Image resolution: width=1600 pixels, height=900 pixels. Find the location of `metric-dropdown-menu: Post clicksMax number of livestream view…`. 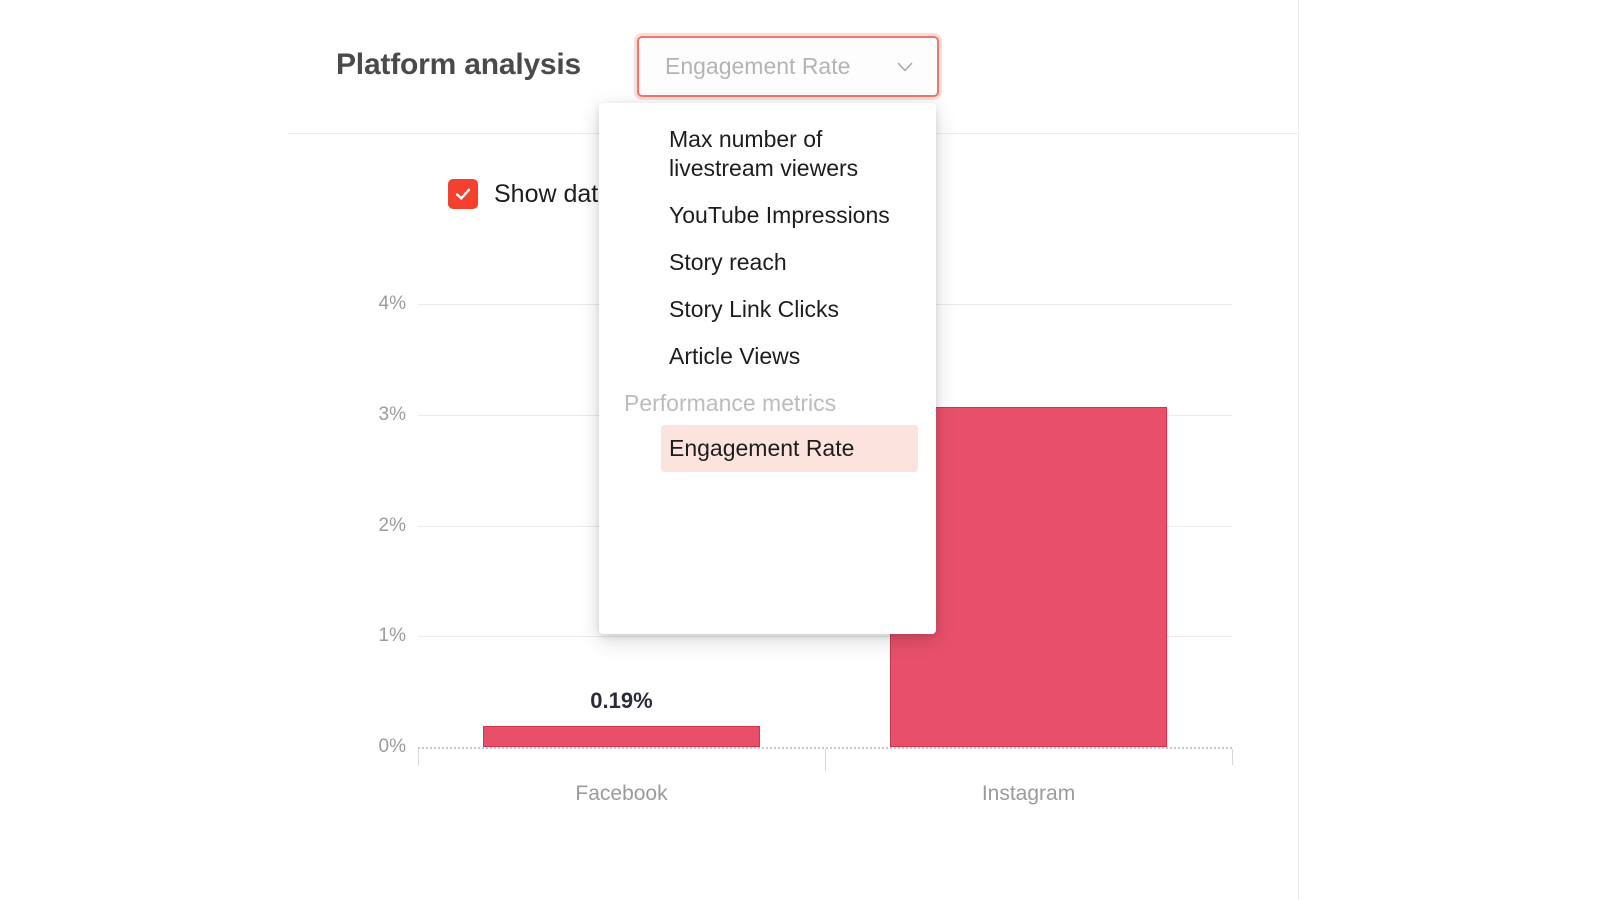

metric-dropdown-menu: Post clicksMax number of livestream view… is located at coordinates (767, 368).